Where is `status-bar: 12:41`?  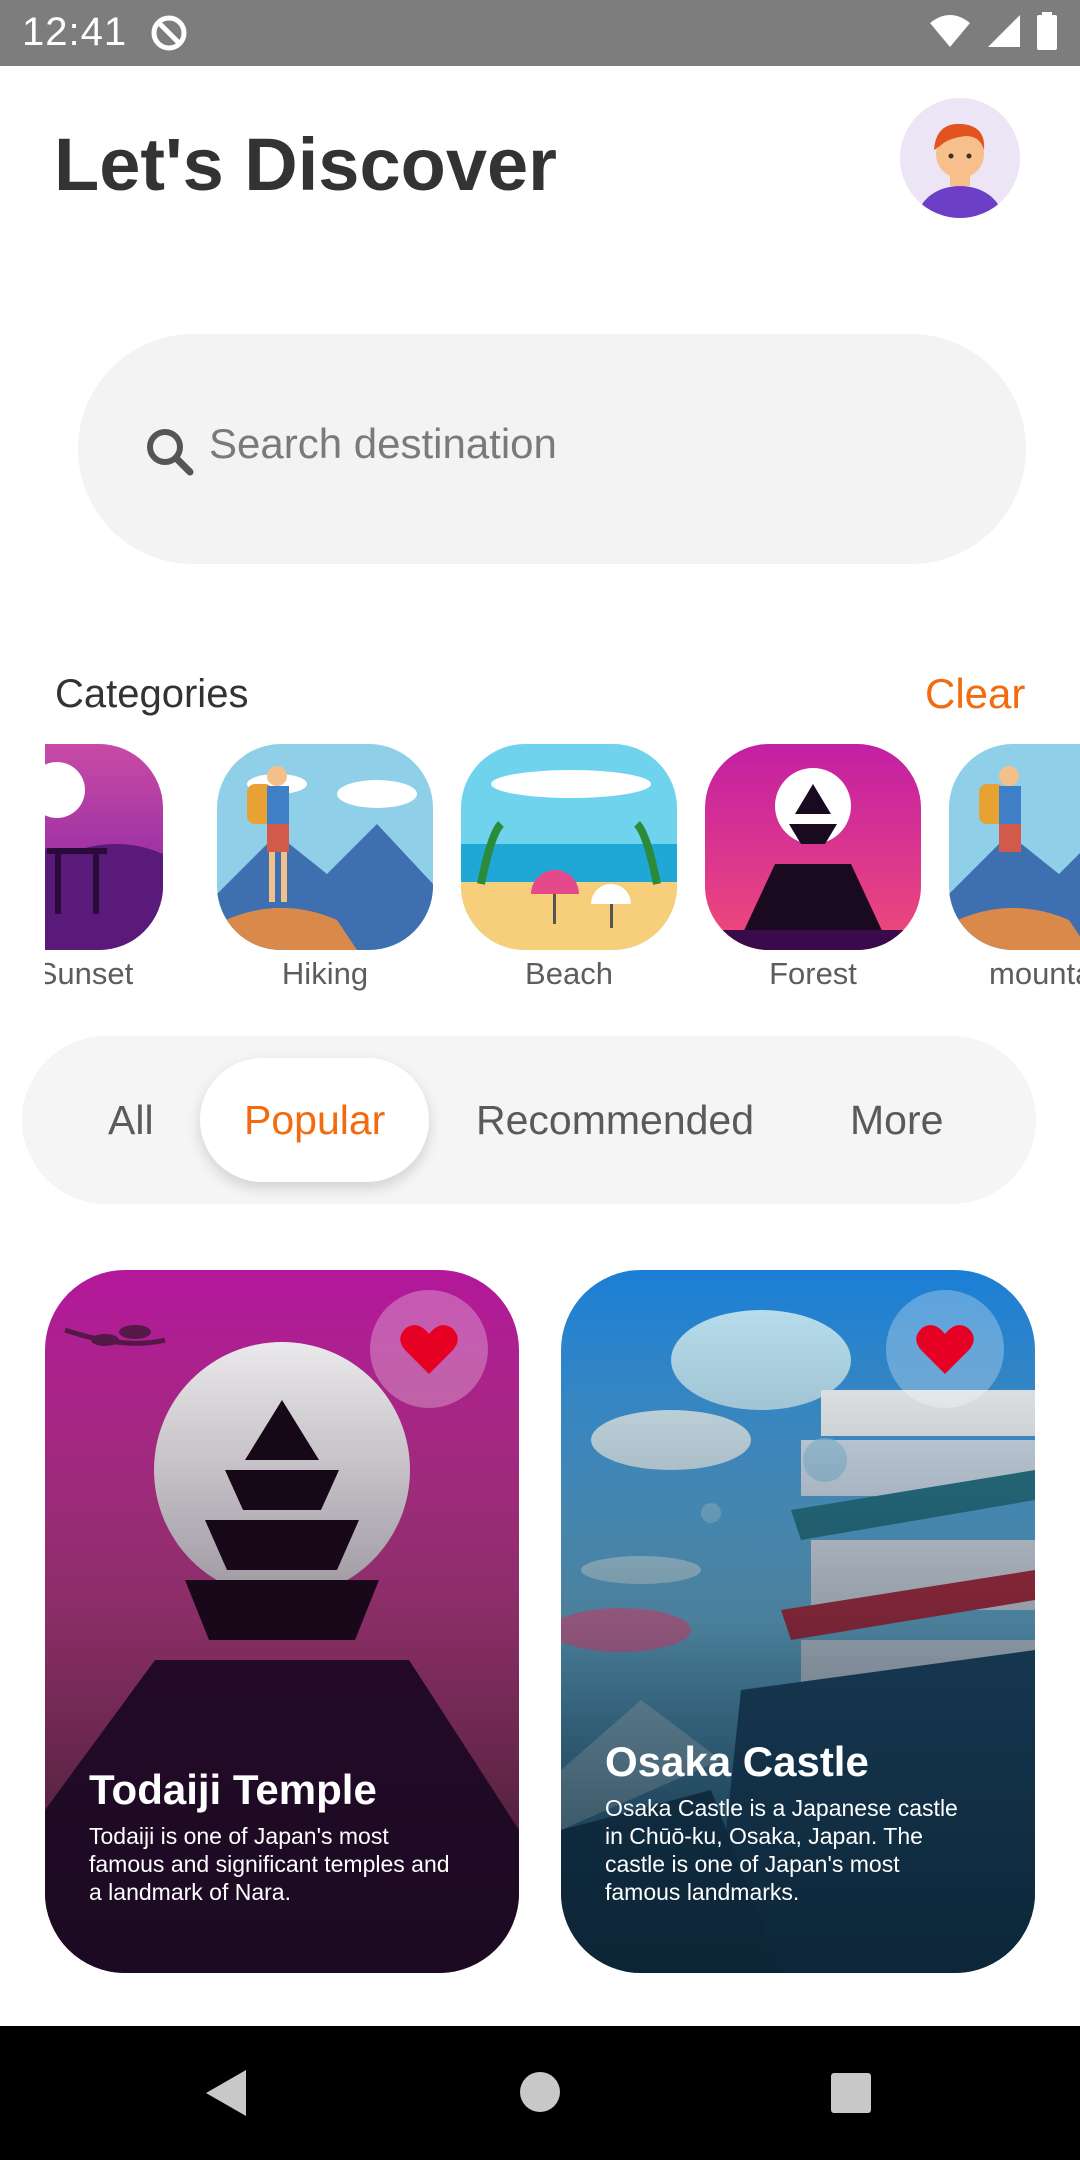
status-bar: 12:41 is located at coordinates (540, 33).